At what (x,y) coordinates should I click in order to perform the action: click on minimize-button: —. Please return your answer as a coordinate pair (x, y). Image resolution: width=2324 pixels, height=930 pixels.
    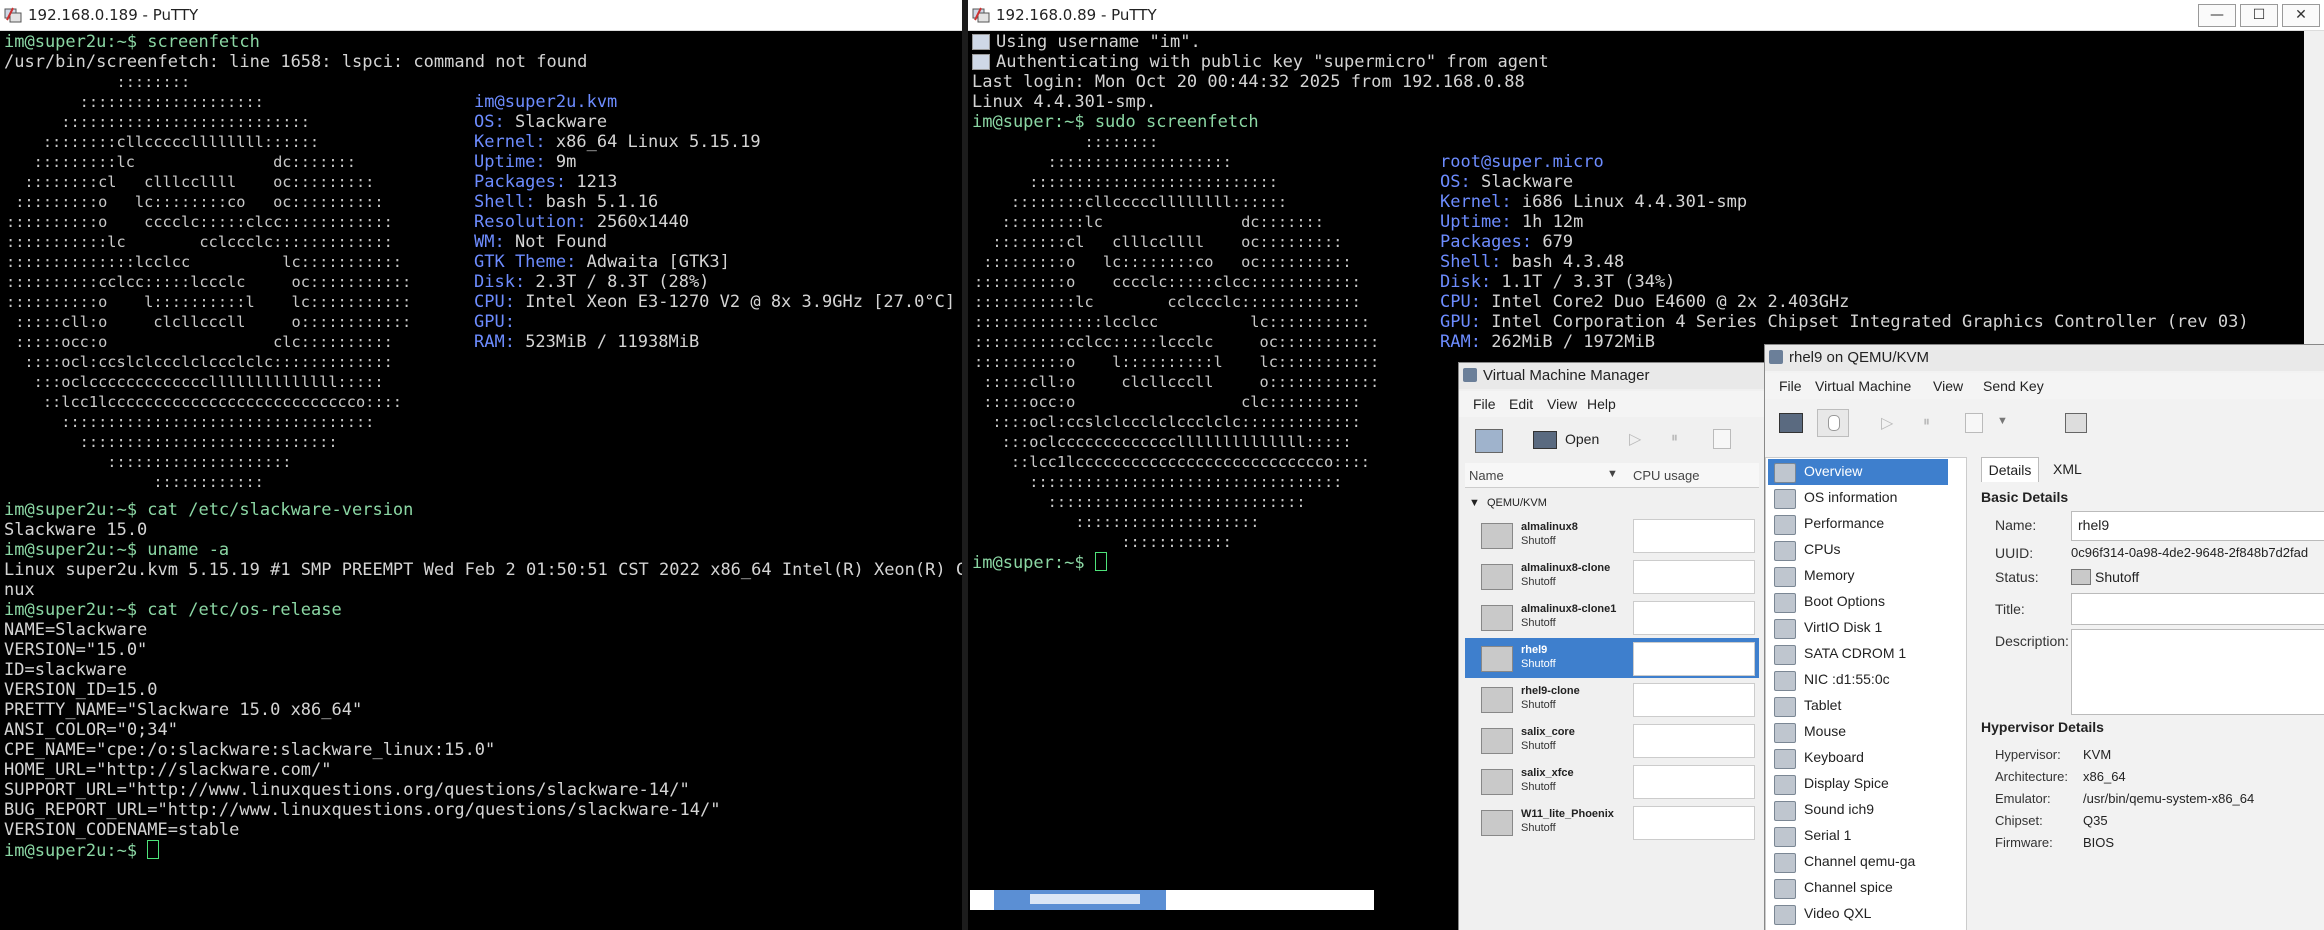
    Looking at the image, I should click on (2217, 15).